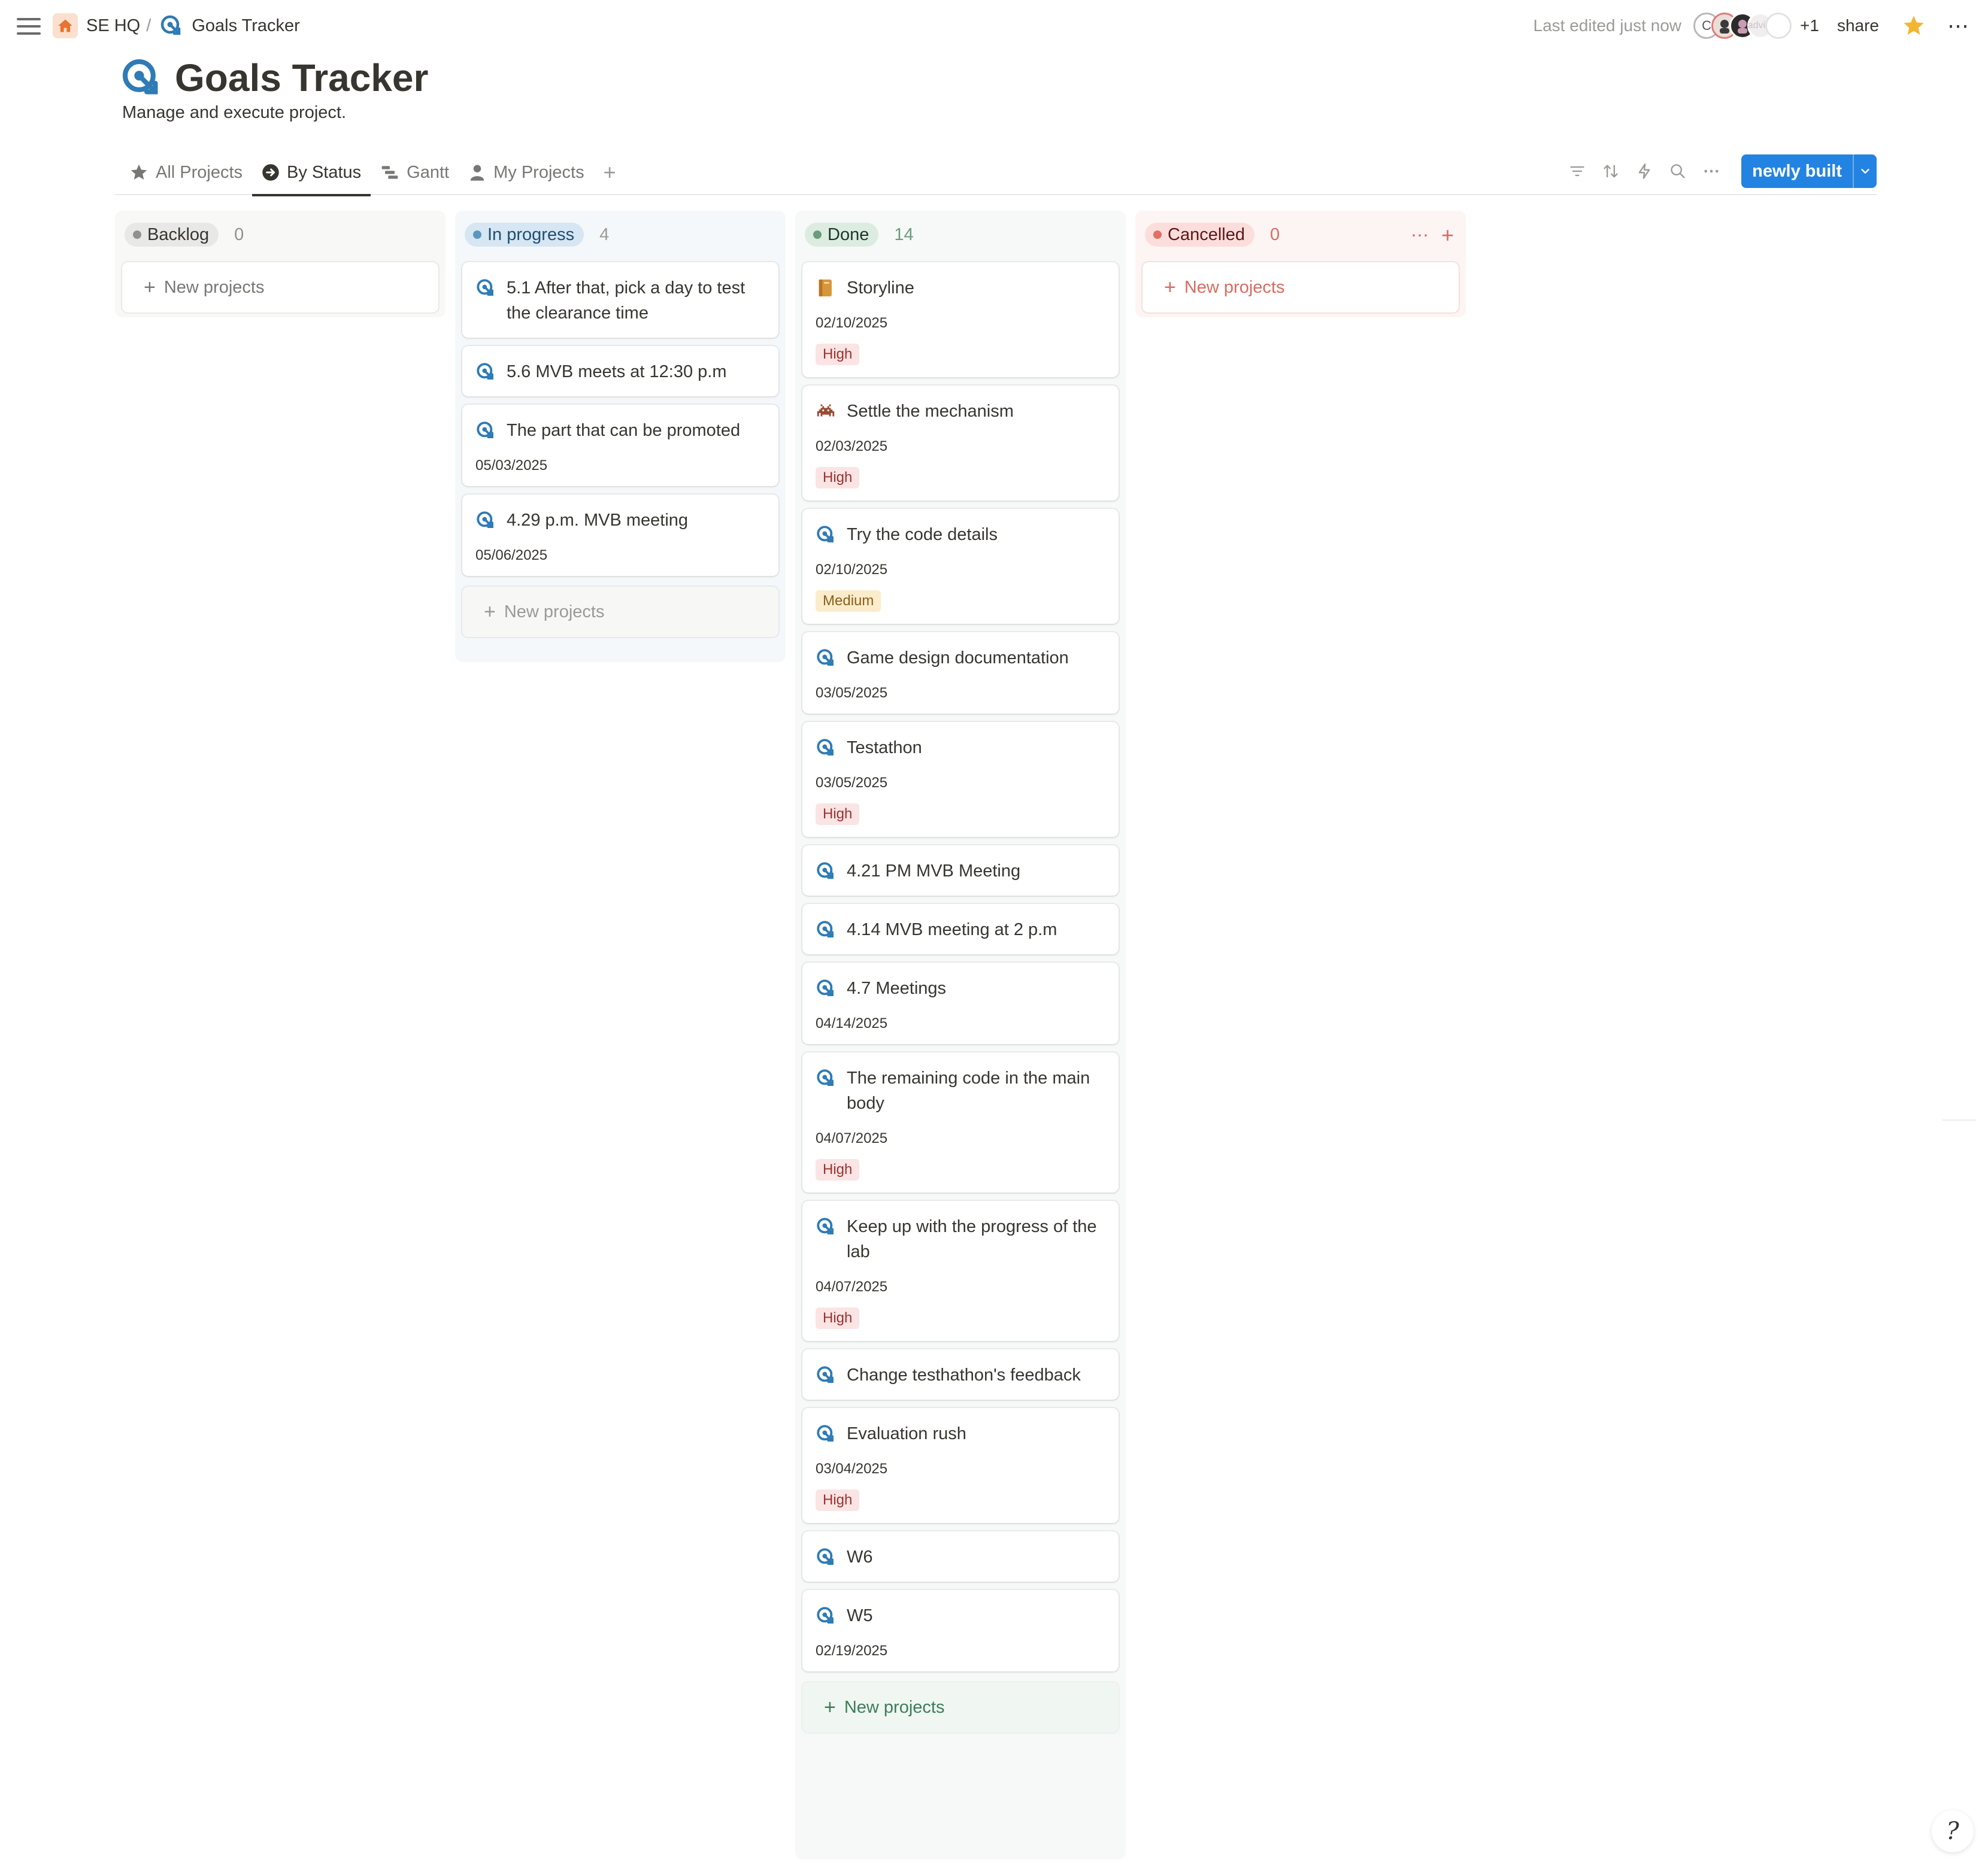  I want to click on card-title-row: Keep up with the progress of the lab, so click(962, 1239).